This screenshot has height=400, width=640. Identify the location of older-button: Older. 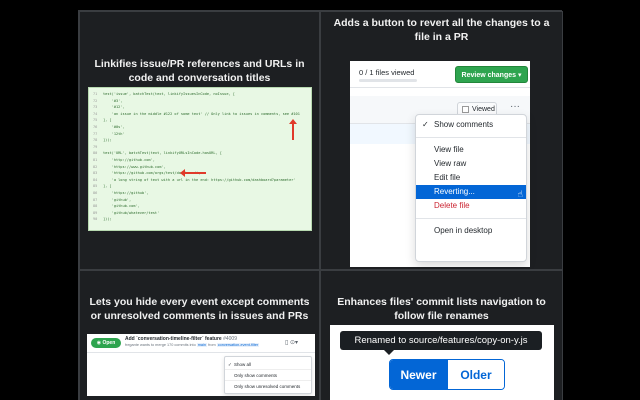
(475, 374).